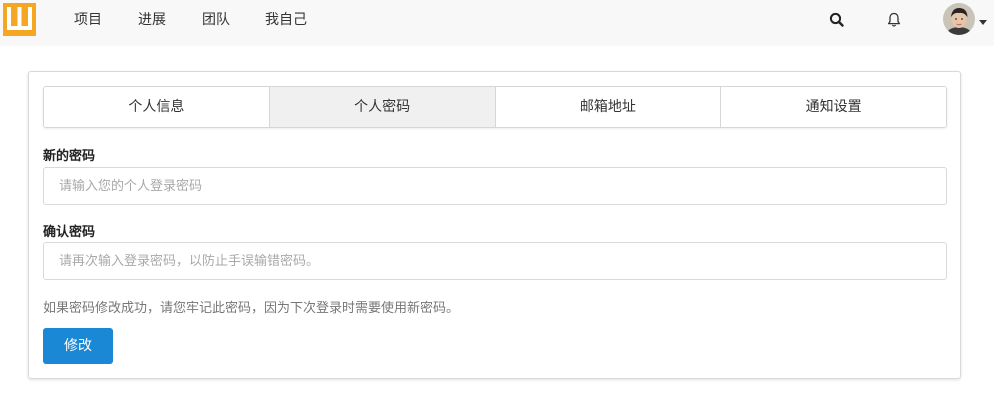 This screenshot has width=994, height=409. Describe the element at coordinates (88, 23) in the screenshot. I see `nav-item-projects: 项目` at that location.